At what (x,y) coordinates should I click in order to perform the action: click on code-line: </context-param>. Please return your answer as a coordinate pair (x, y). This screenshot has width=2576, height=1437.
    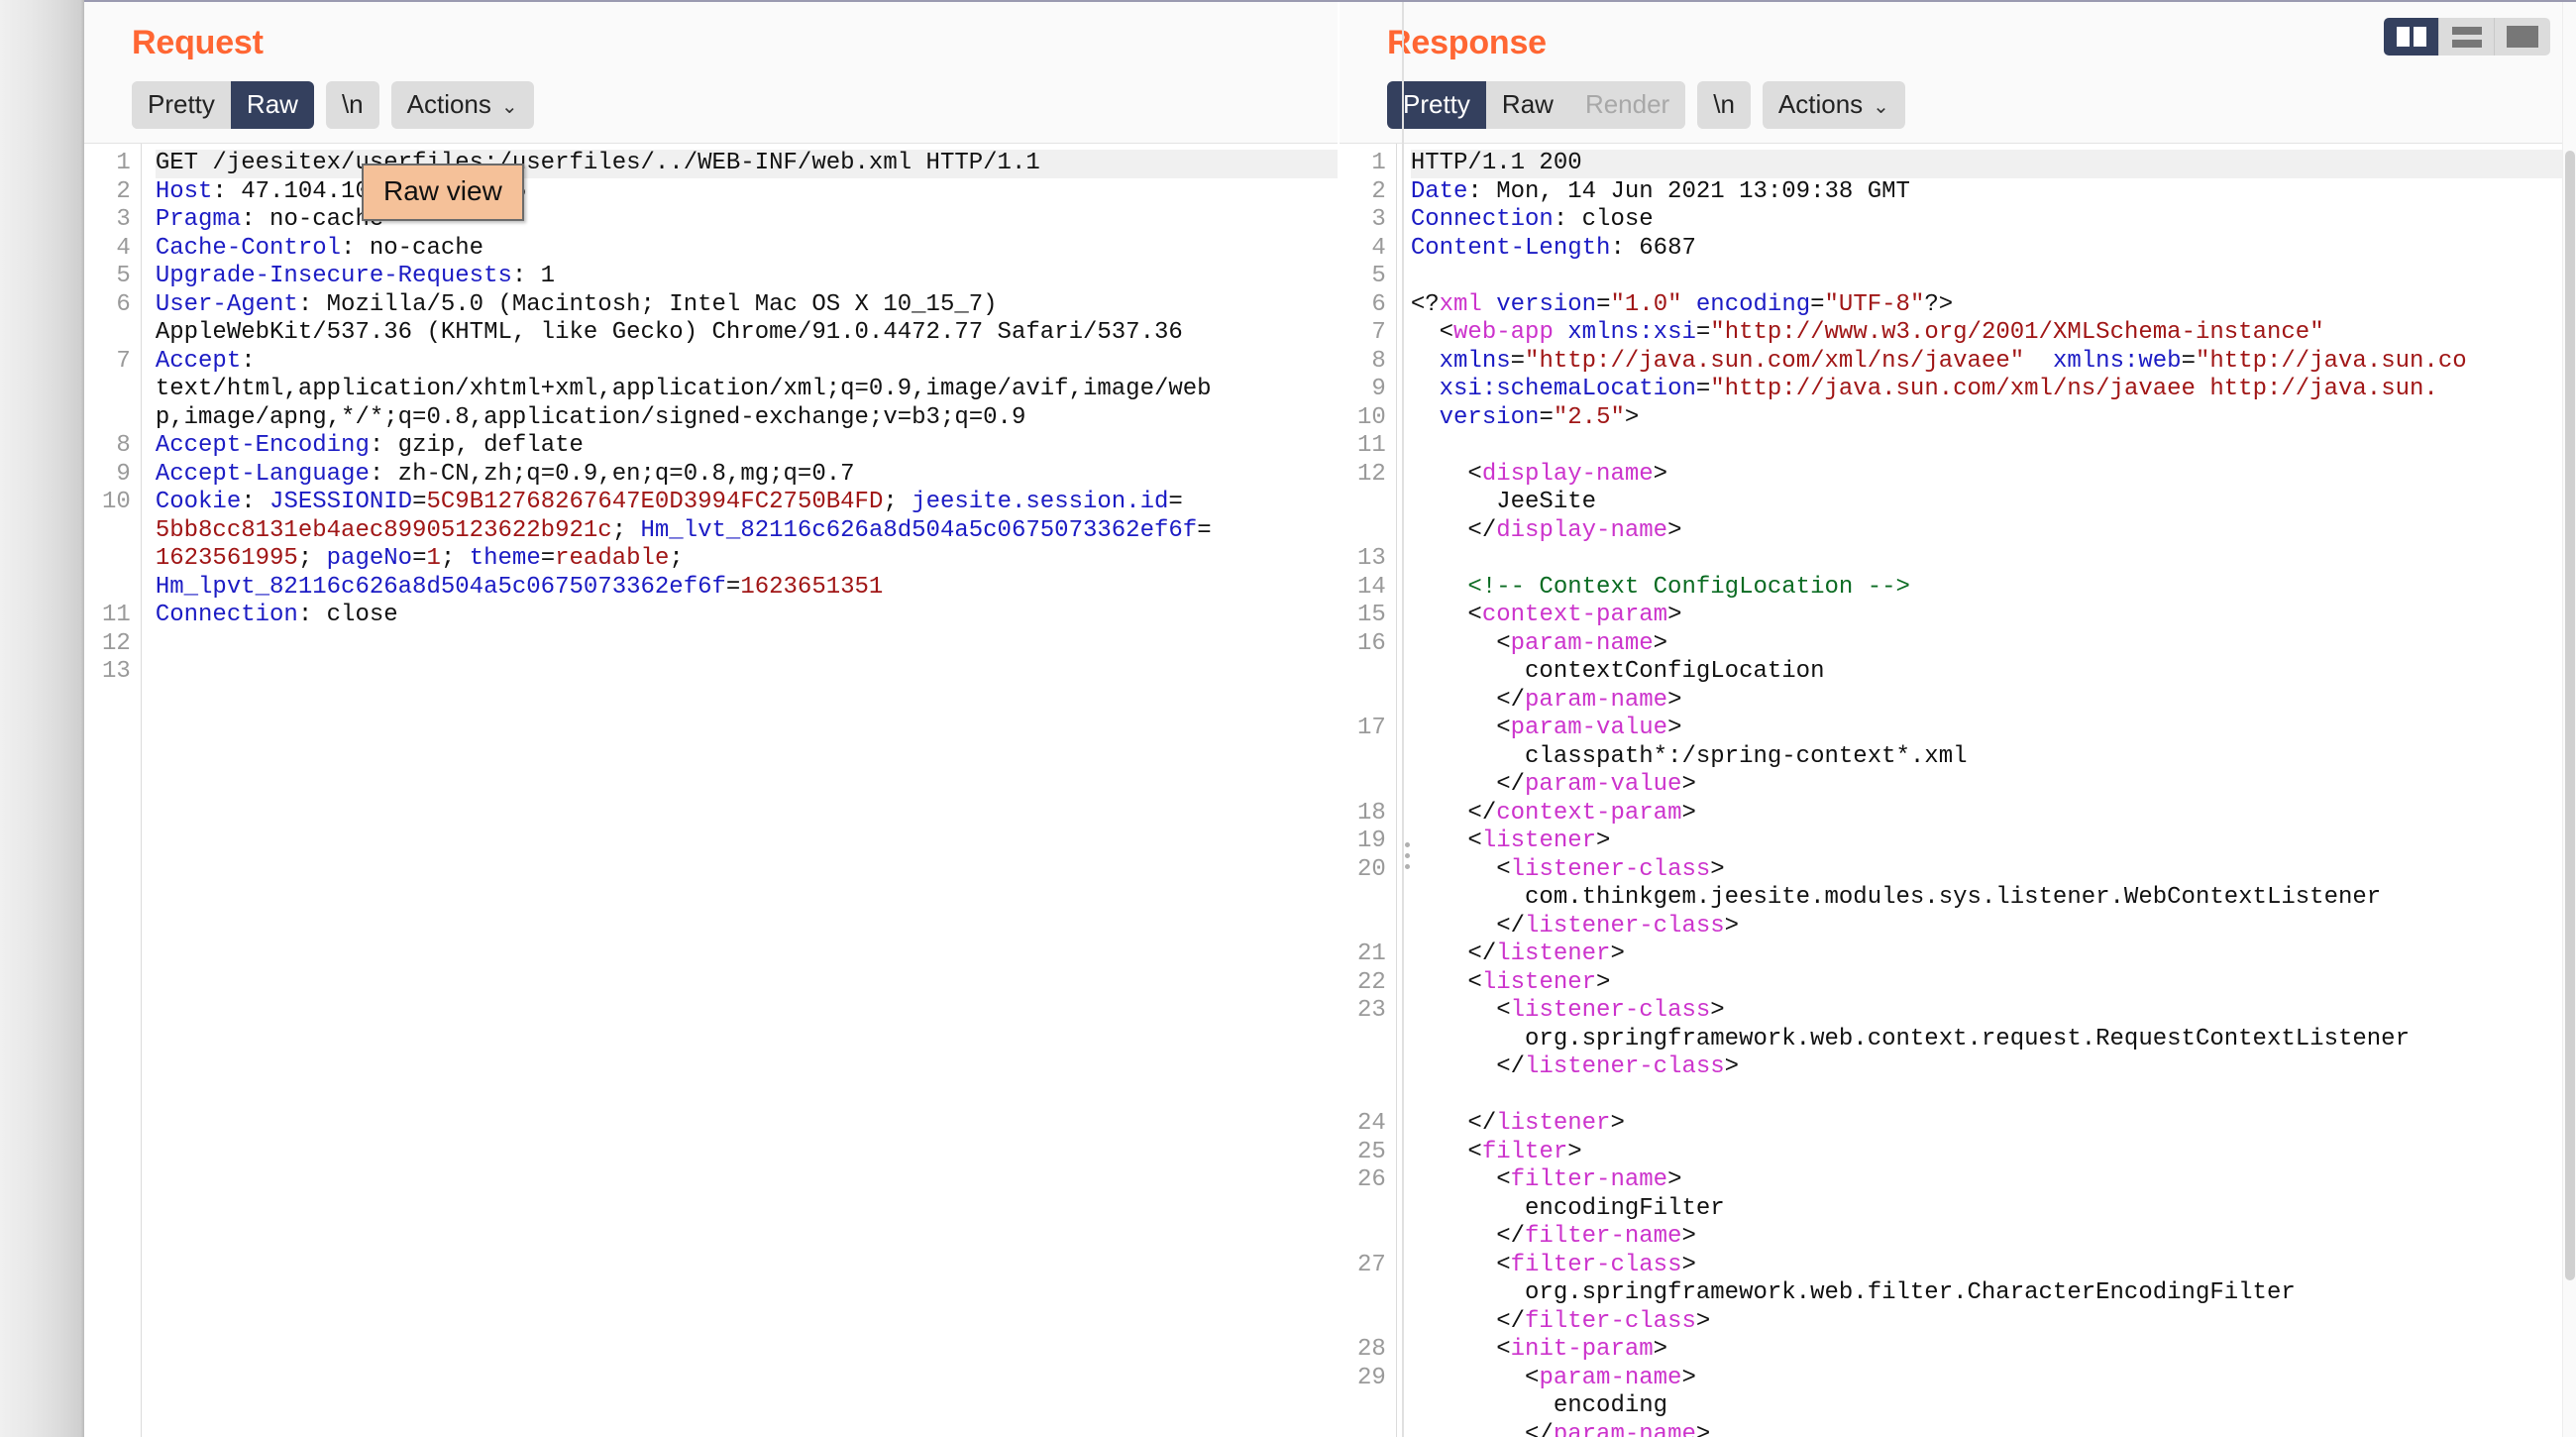
    Looking at the image, I should click on (1993, 814).